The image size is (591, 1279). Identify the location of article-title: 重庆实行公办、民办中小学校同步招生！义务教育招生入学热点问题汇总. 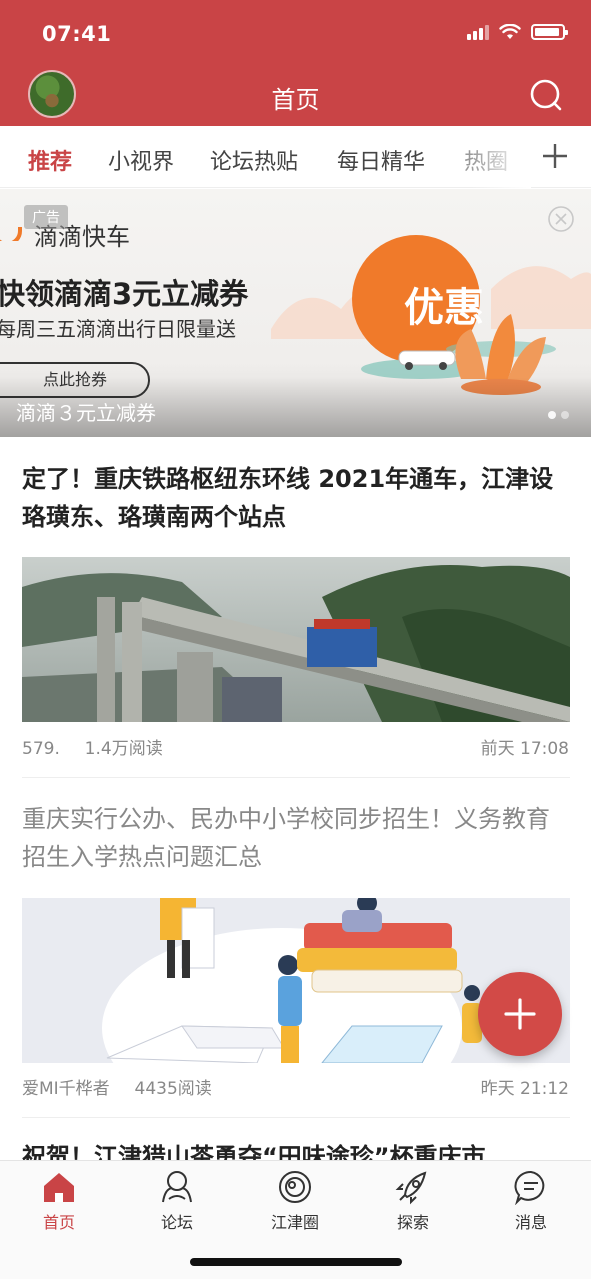
(296, 838).